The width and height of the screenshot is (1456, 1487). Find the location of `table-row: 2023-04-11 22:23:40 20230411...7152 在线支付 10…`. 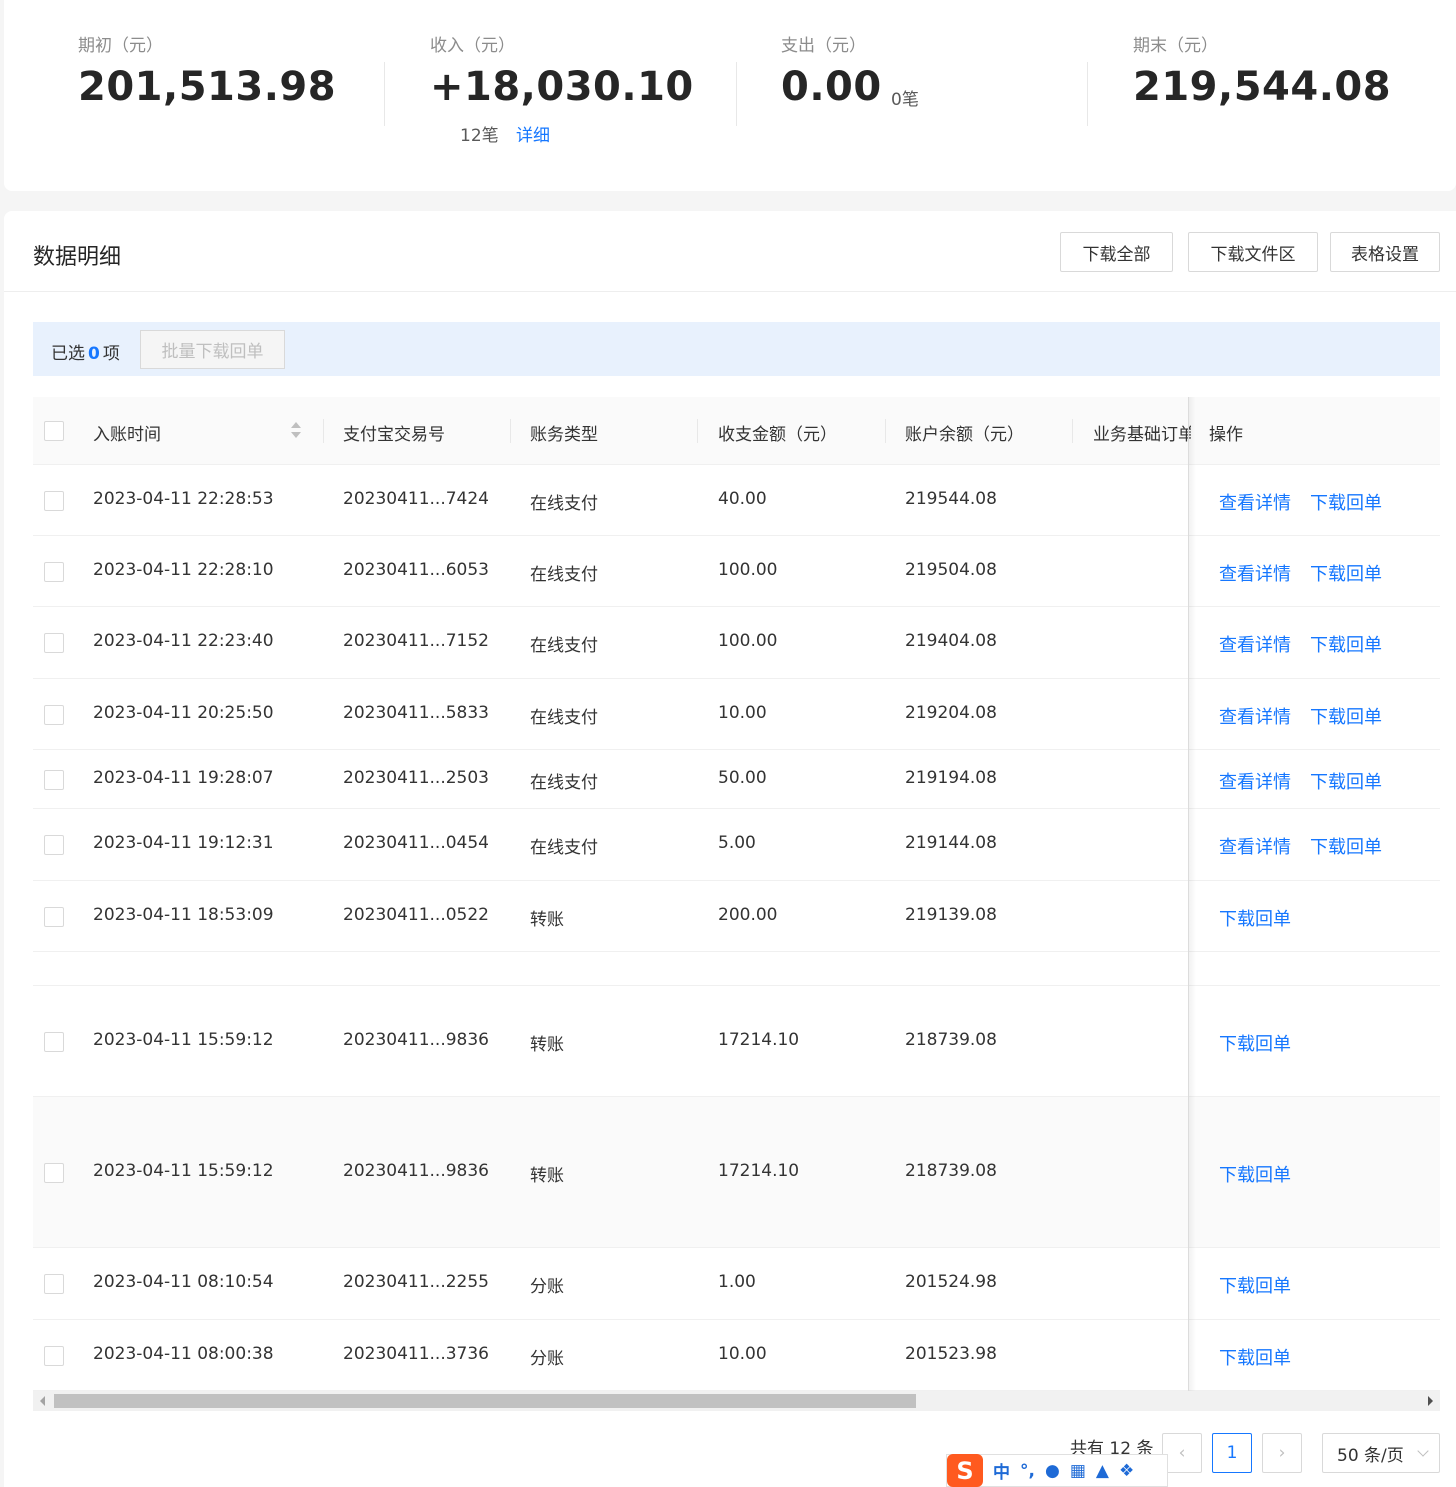

table-row: 2023-04-11 22:23:40 20230411...7152 在线支付 10… is located at coordinates (736, 643).